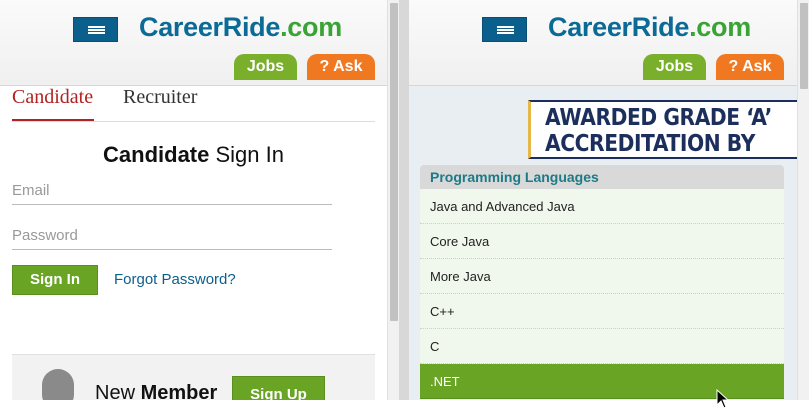 This screenshot has width=809, height=409. I want to click on new-member-label: New Member, so click(156, 391).